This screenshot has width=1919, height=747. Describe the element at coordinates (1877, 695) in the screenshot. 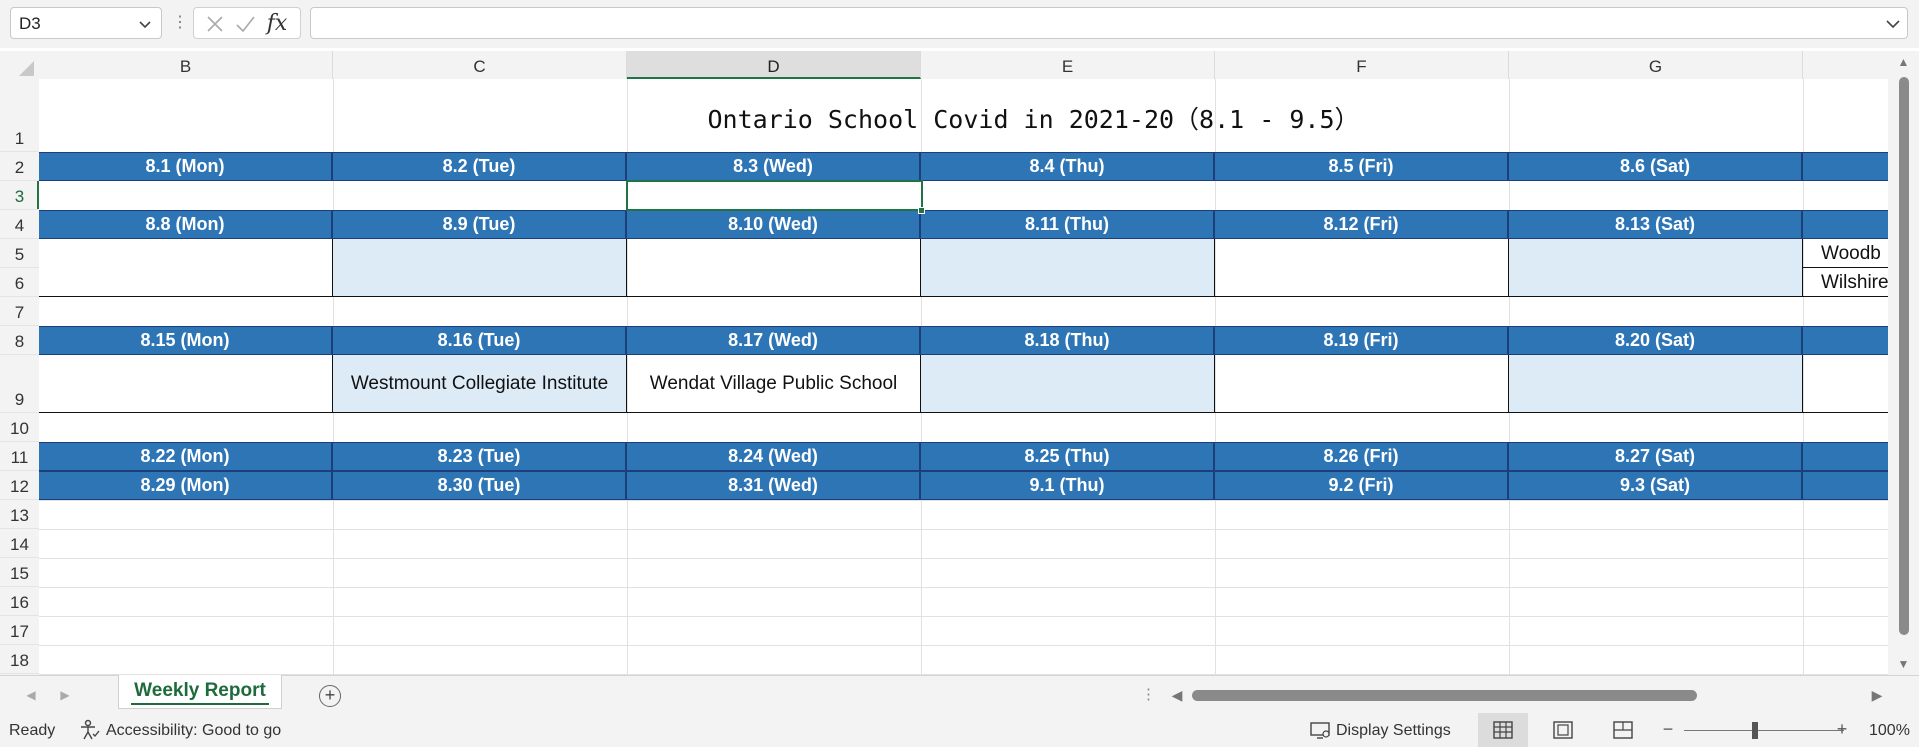

I see `scroll-right-icon: ▶` at that location.